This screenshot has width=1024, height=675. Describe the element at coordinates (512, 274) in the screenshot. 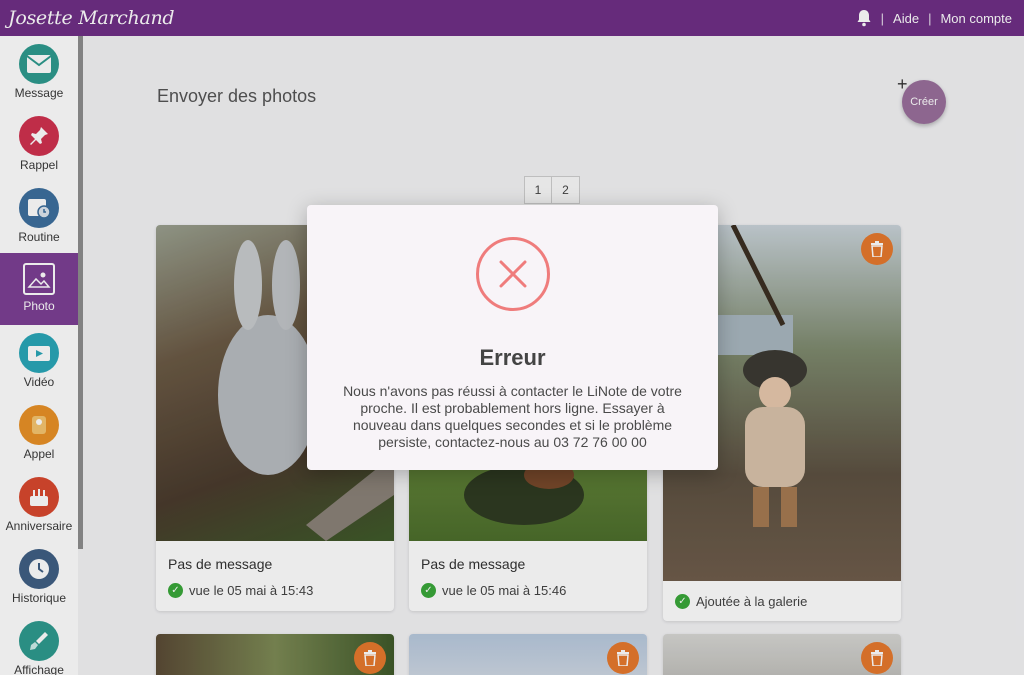

I see `error-x-icon` at that location.